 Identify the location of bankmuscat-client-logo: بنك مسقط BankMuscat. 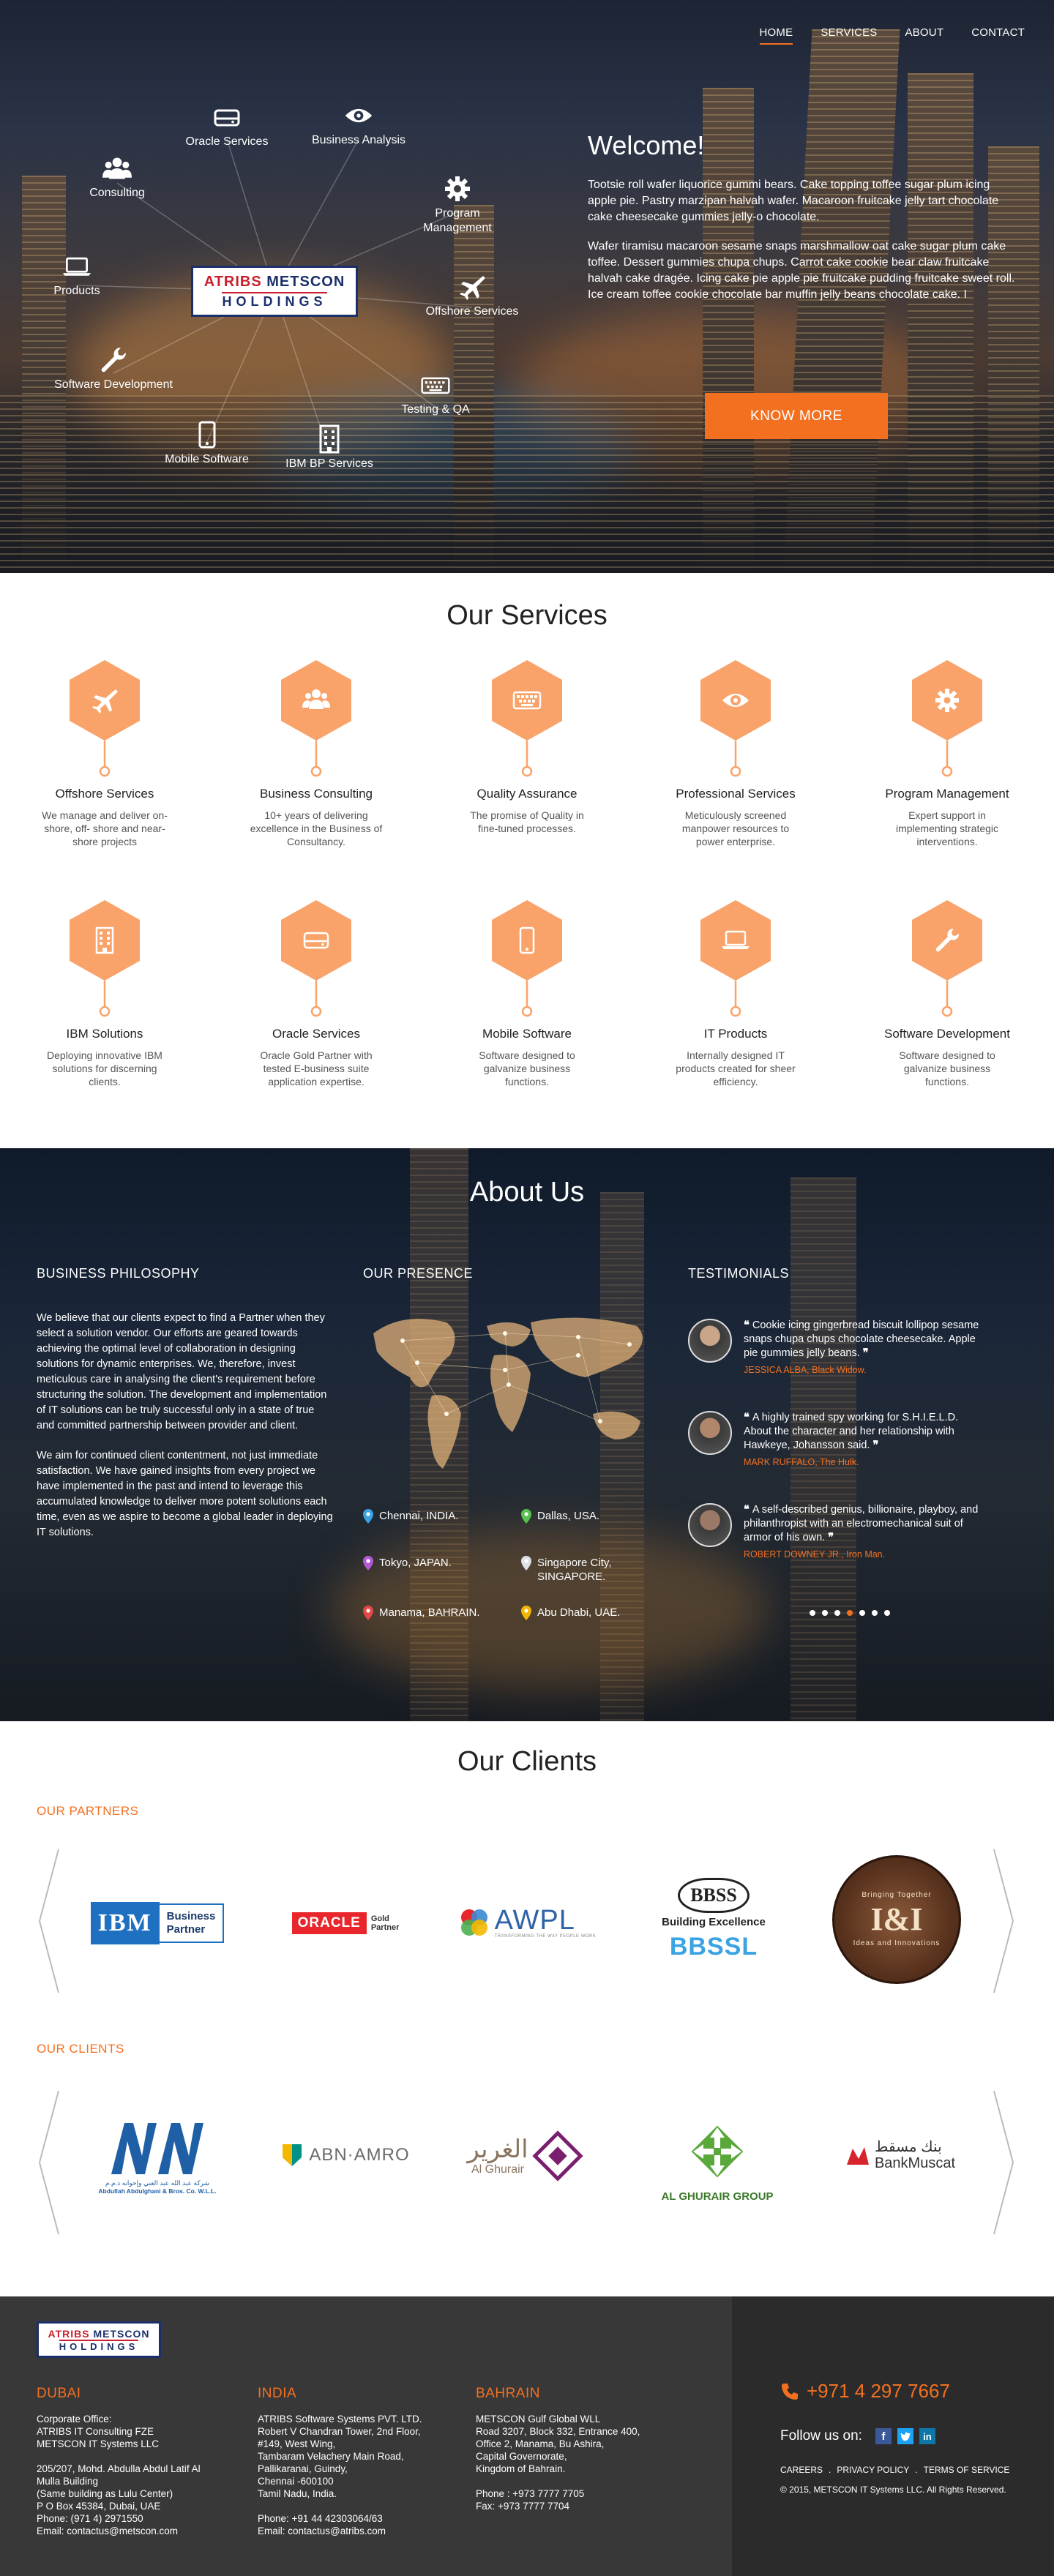
(900, 2155).